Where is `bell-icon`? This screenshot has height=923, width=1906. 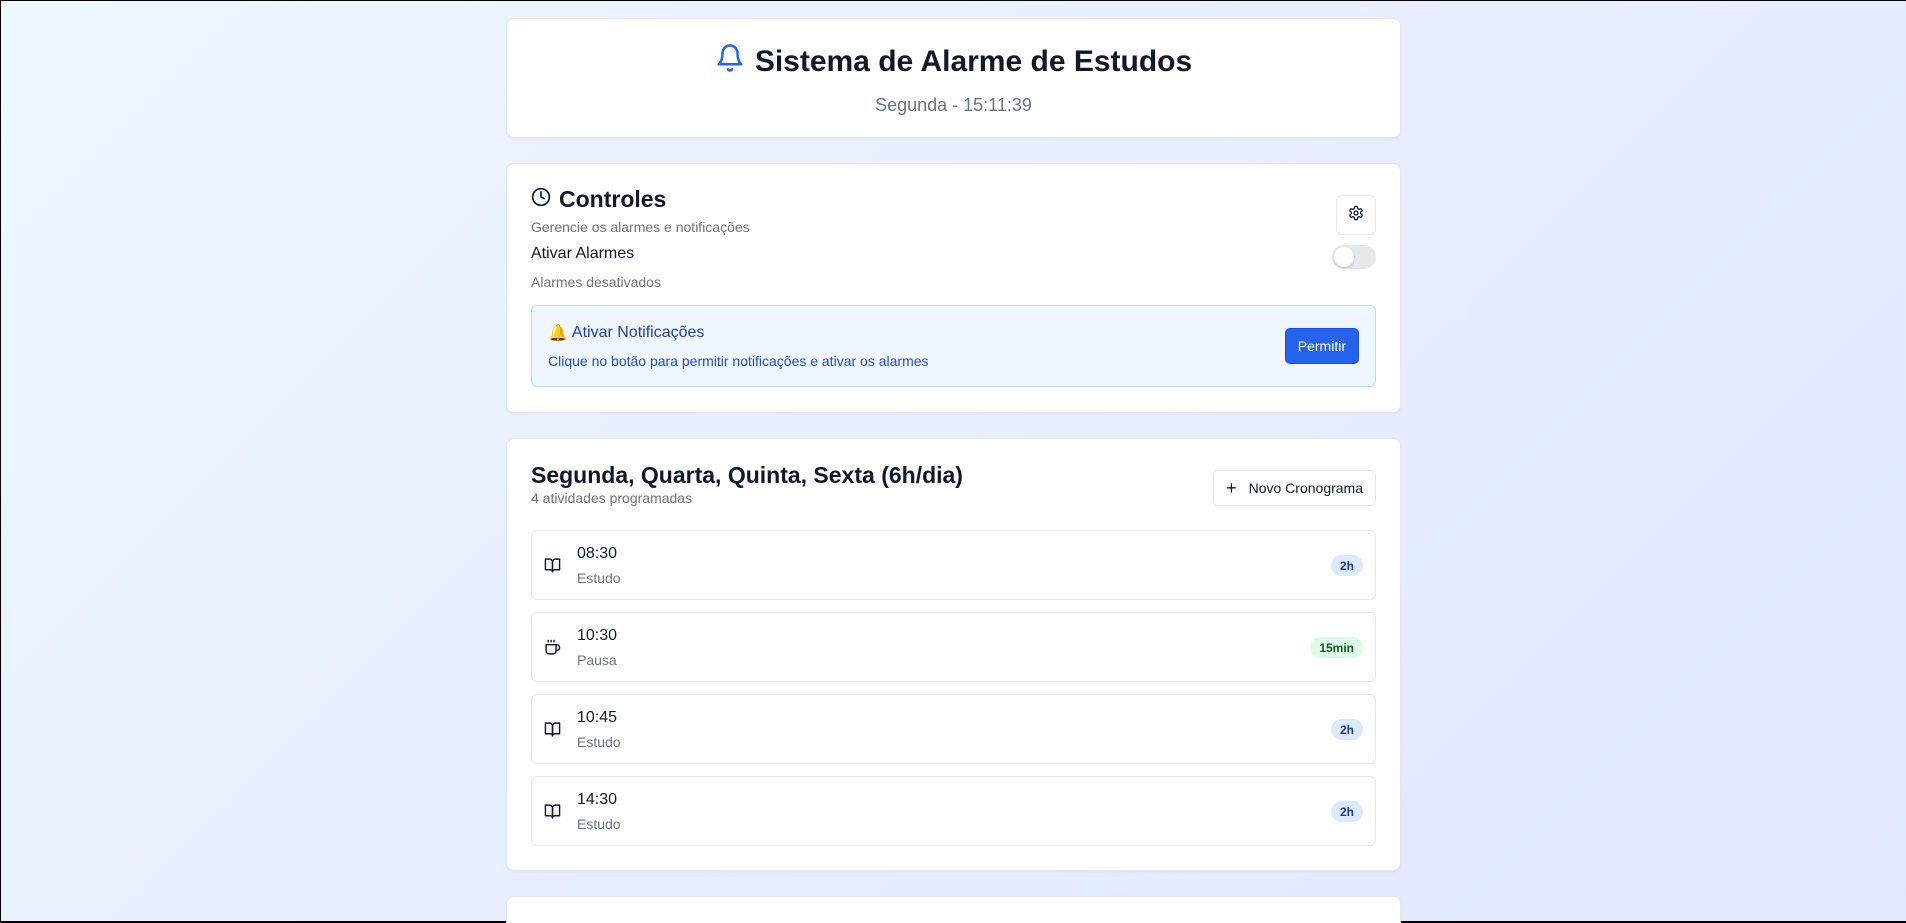 bell-icon is located at coordinates (730, 62).